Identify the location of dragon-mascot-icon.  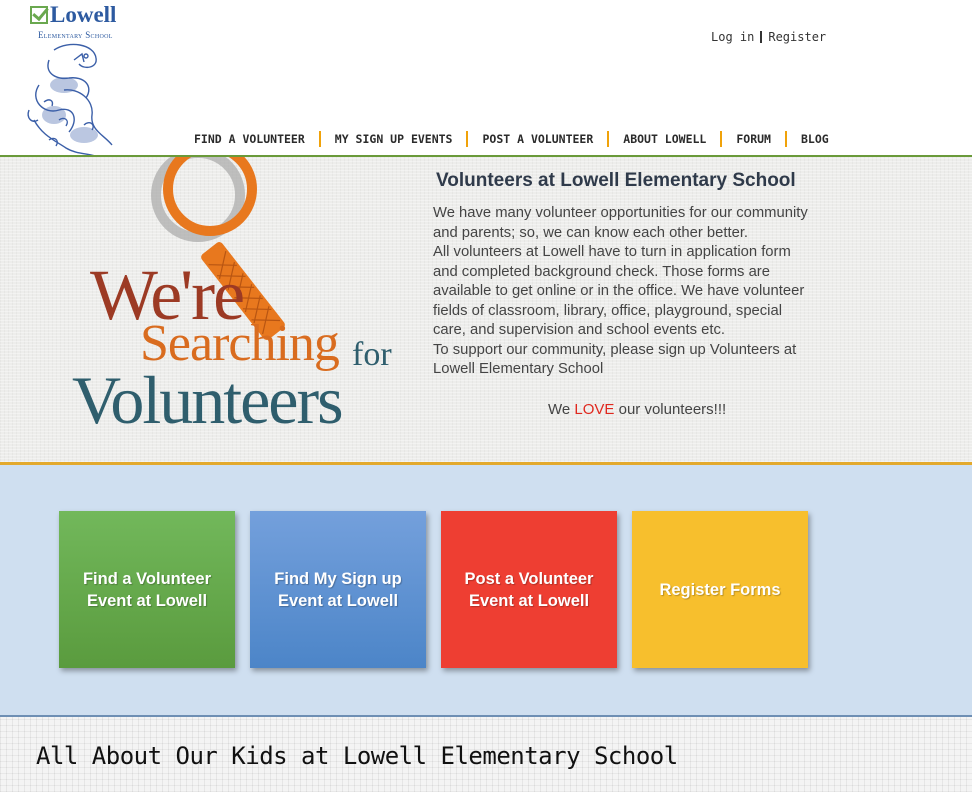
(70, 102).